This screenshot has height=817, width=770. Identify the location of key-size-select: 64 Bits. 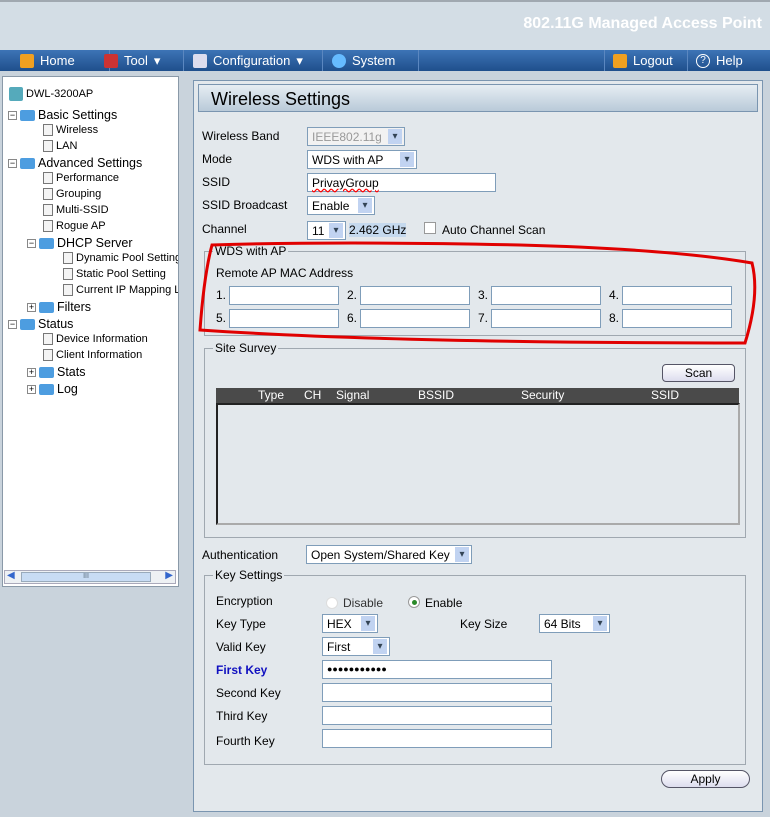
(574, 623).